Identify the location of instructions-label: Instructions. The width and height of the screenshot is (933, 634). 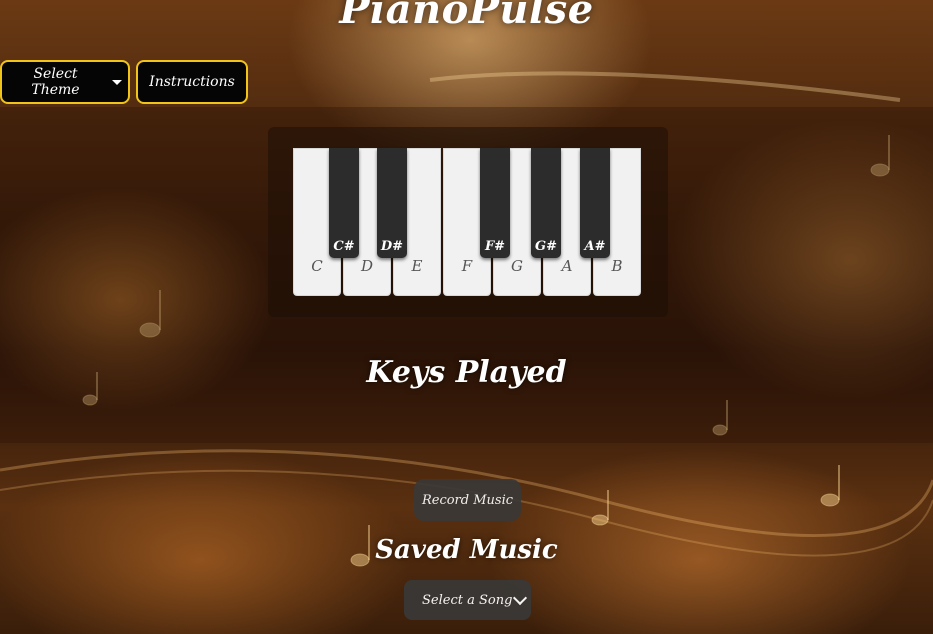
(192, 82).